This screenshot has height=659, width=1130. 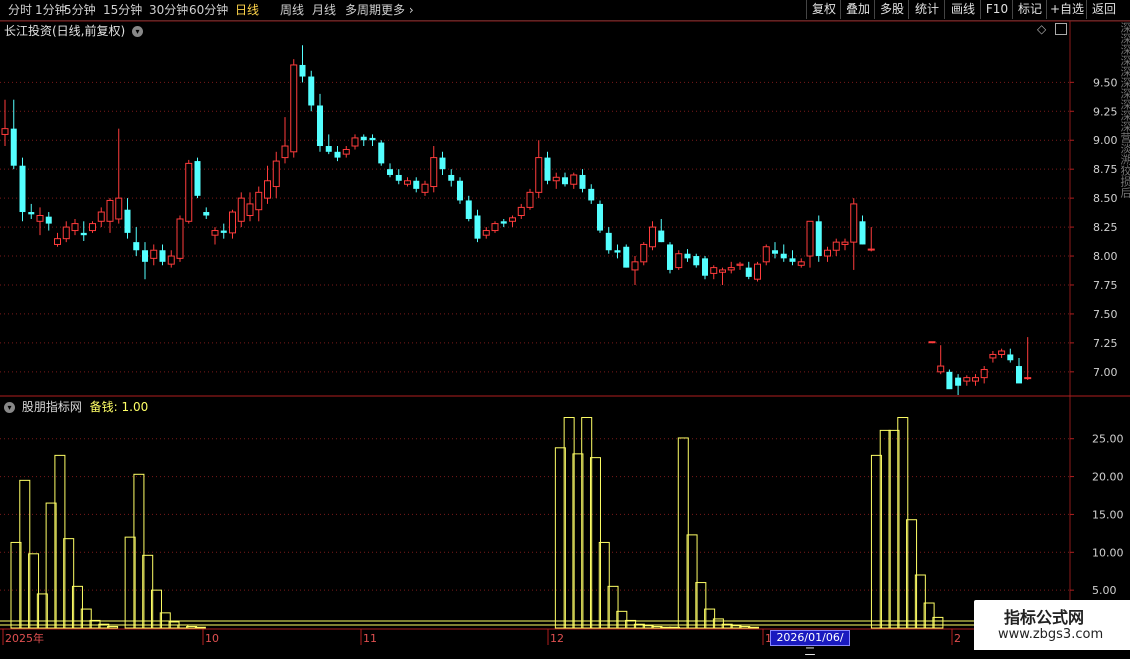 What do you see at coordinates (1051, 634) in the screenshot?
I see `watermark-url: www.zbgs3.com` at bounding box center [1051, 634].